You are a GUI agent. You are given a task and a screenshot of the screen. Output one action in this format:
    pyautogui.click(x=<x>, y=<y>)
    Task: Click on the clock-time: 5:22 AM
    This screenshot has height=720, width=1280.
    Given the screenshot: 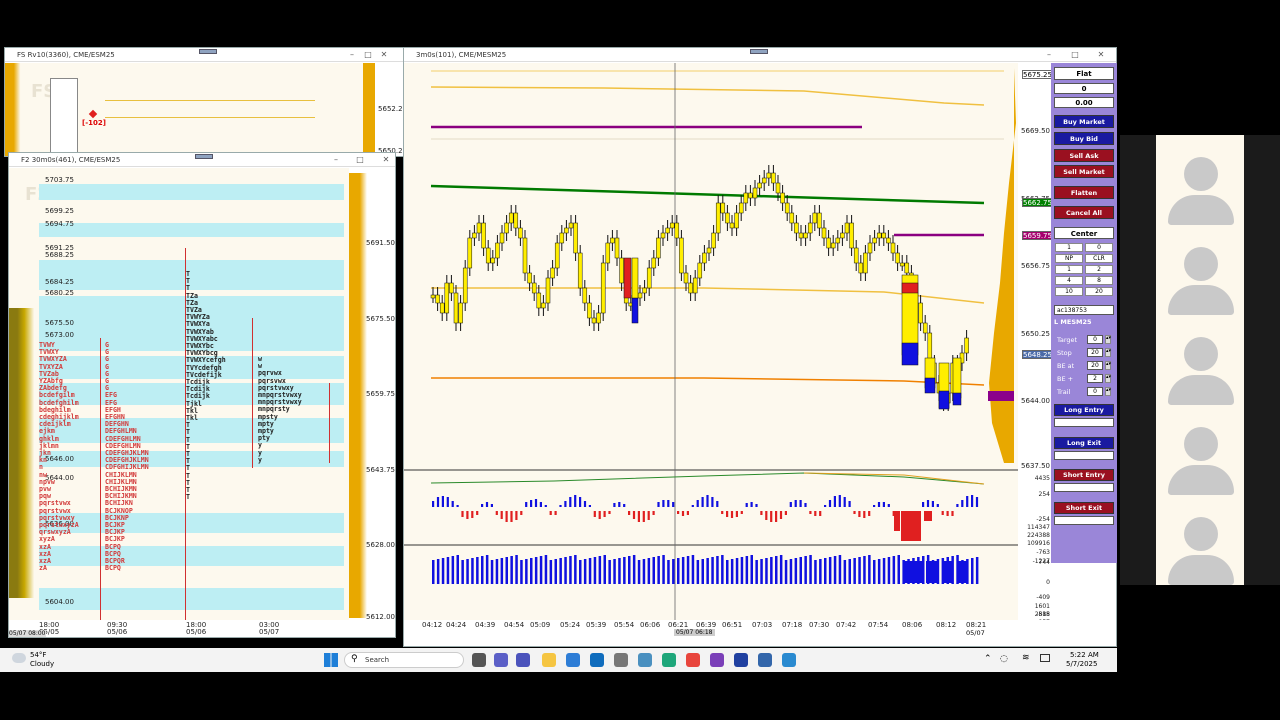 What is the action you would take?
    pyautogui.click(x=1084, y=655)
    